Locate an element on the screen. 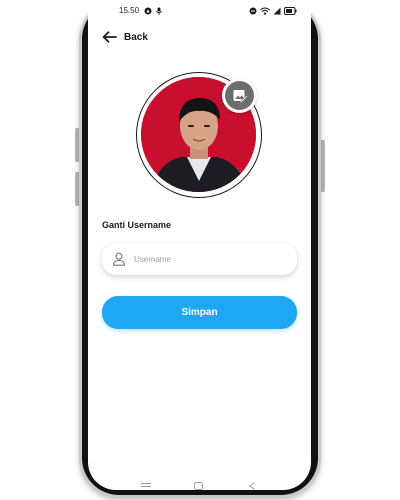  save-button: Simpan is located at coordinates (199, 312).